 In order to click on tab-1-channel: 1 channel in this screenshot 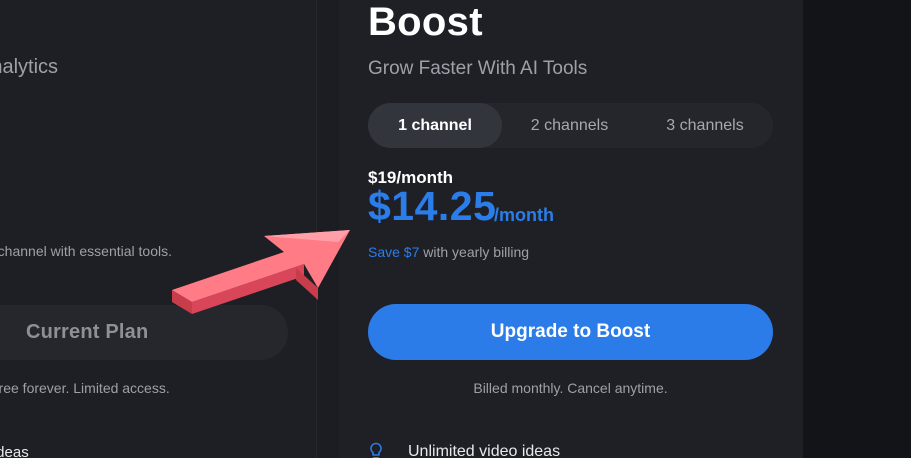, I will do `click(435, 125)`.